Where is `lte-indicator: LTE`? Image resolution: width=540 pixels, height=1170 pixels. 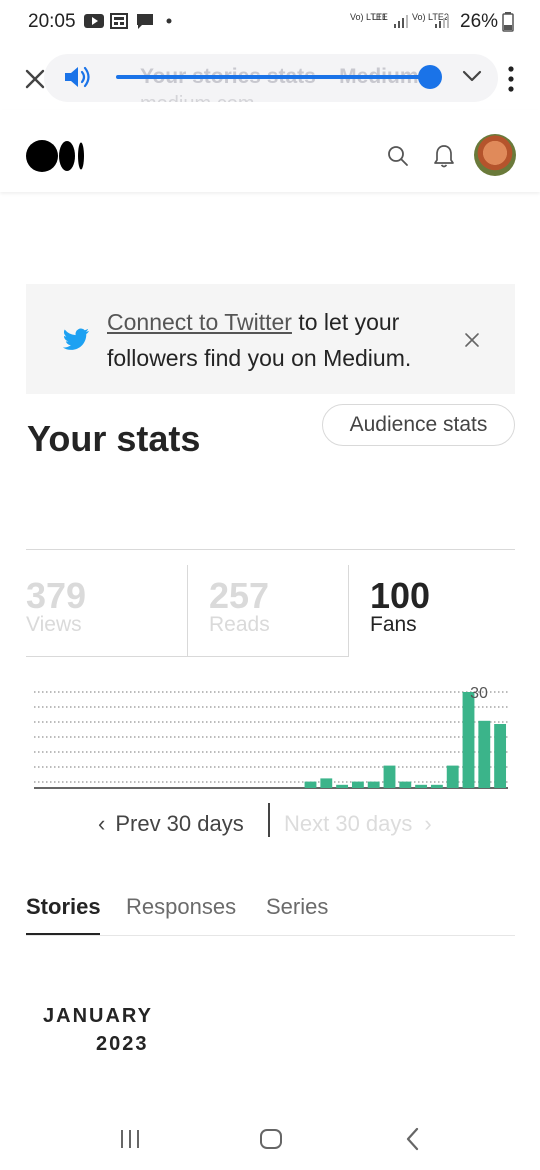 lte-indicator: LTE is located at coordinates (380, 17).